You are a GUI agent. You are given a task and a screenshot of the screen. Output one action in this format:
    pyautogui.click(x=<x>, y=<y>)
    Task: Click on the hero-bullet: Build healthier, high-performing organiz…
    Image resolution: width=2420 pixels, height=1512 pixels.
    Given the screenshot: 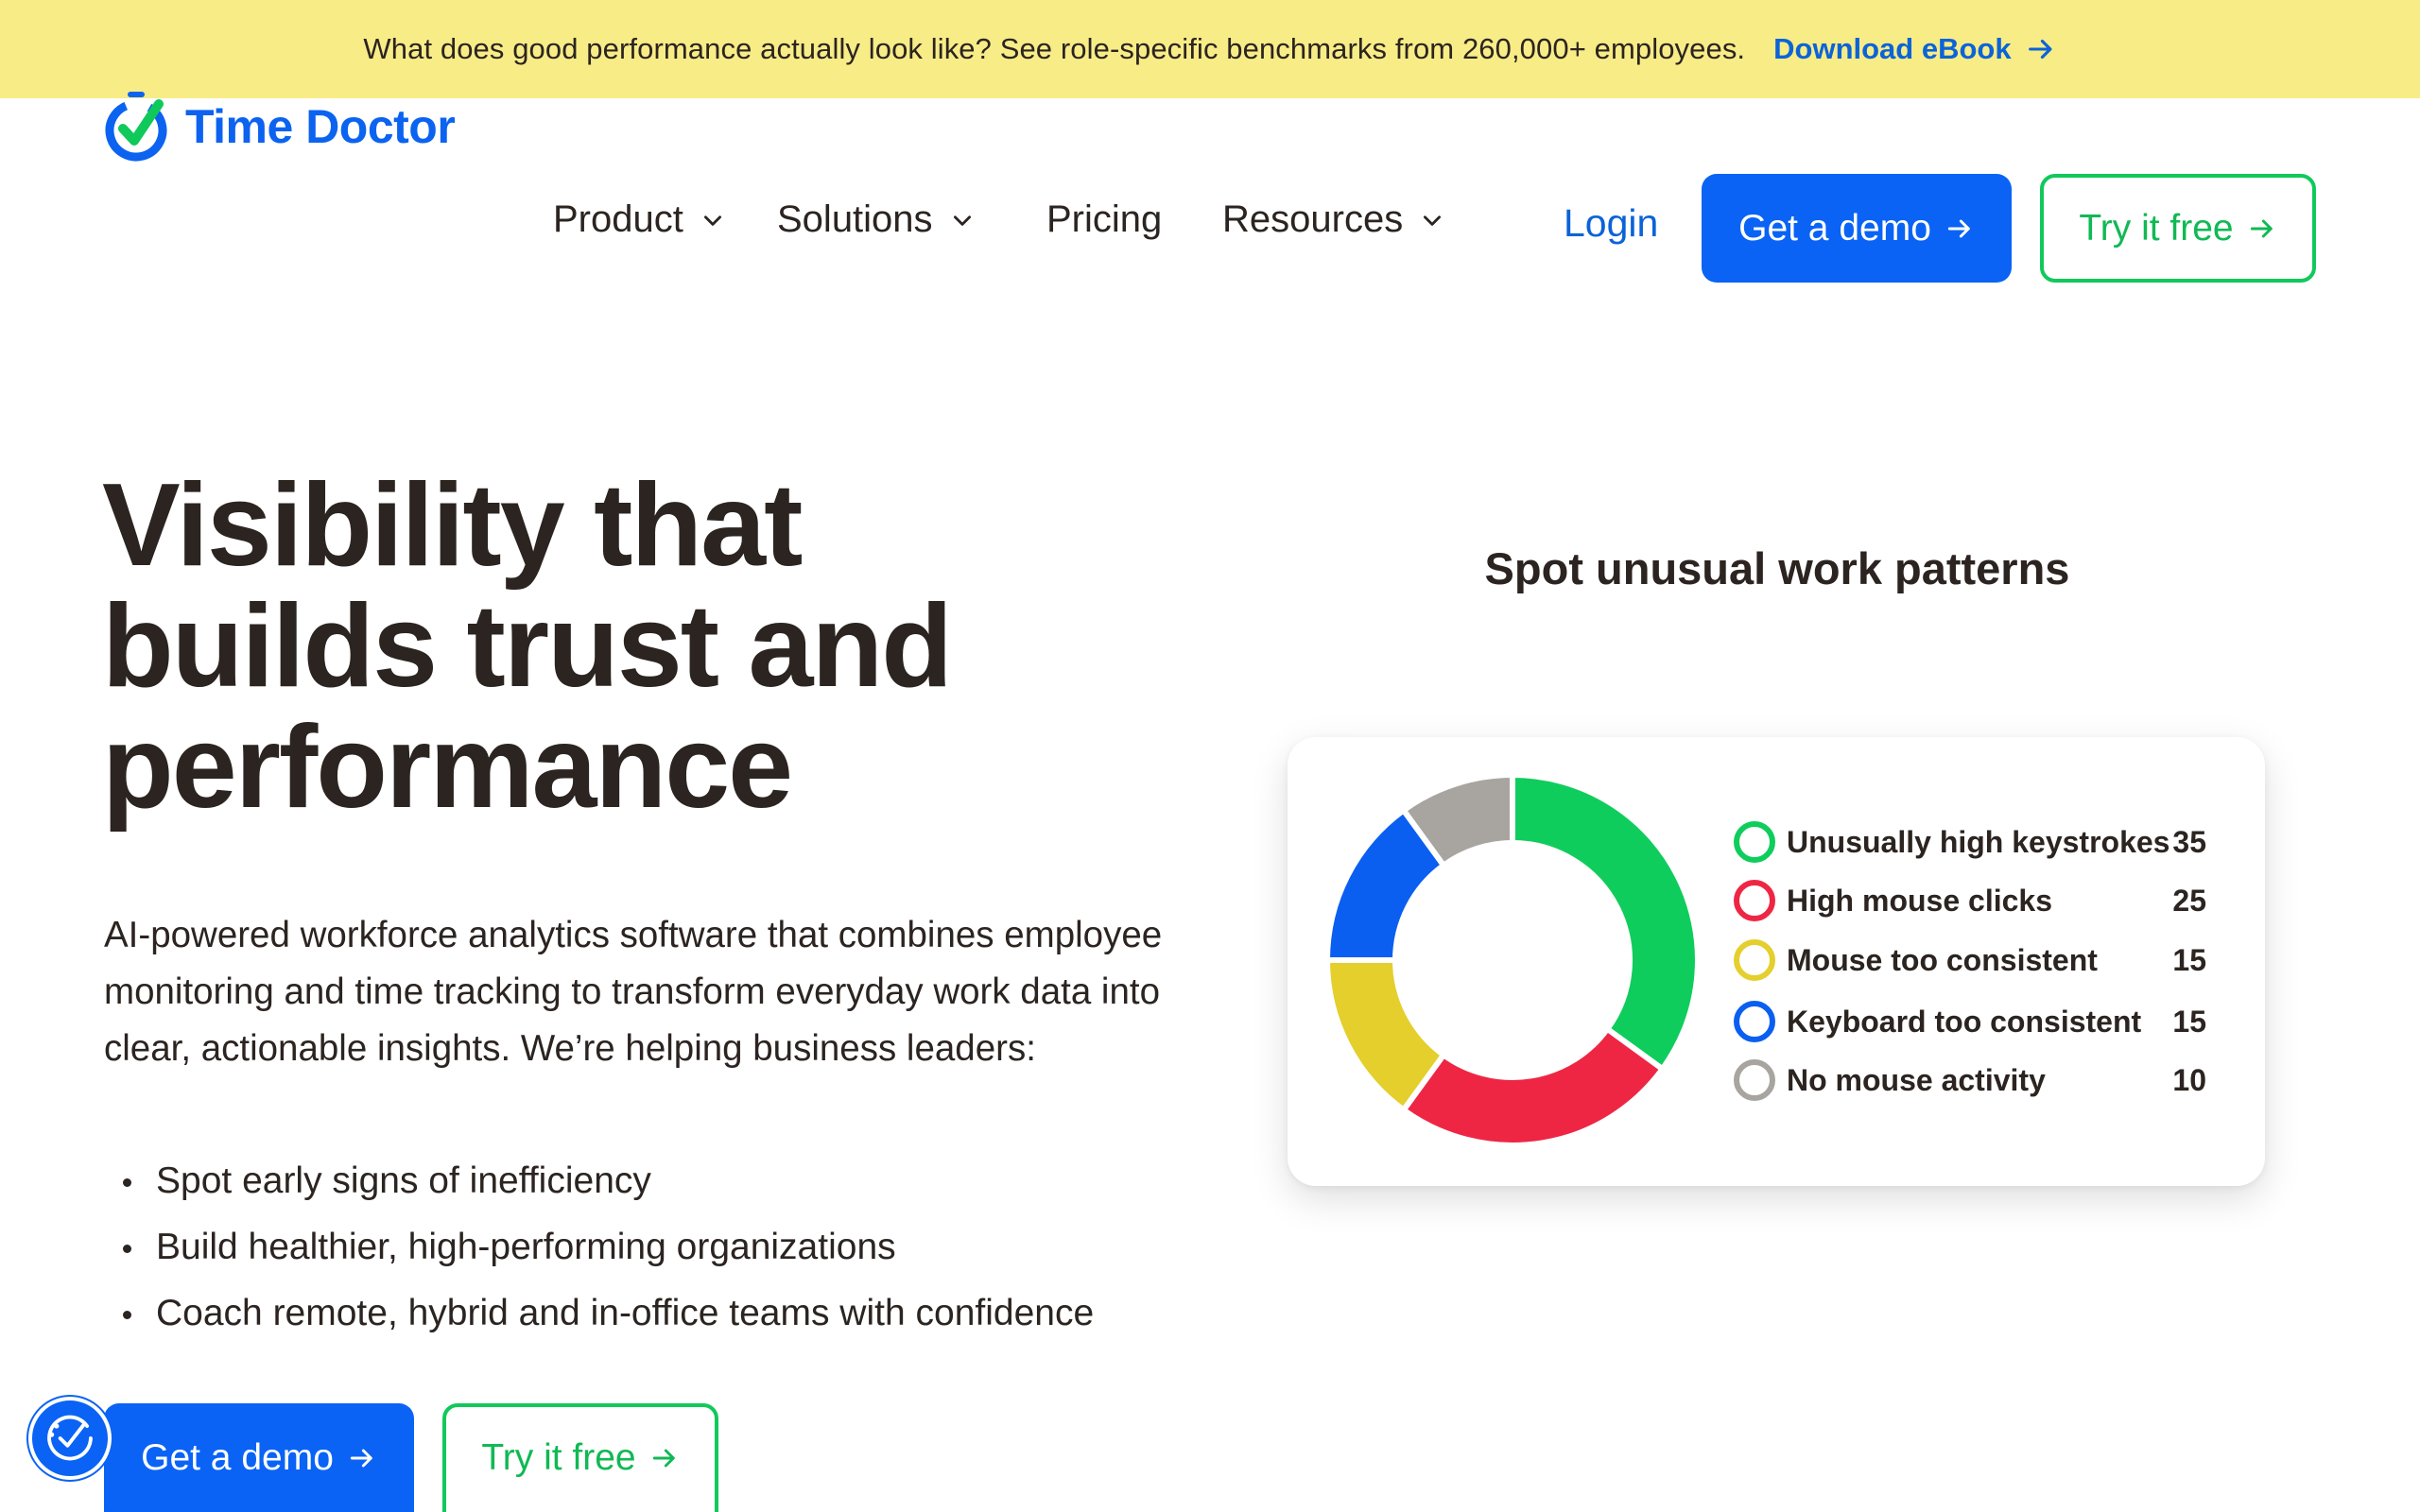 What is the action you would take?
    pyautogui.click(x=599, y=1247)
    